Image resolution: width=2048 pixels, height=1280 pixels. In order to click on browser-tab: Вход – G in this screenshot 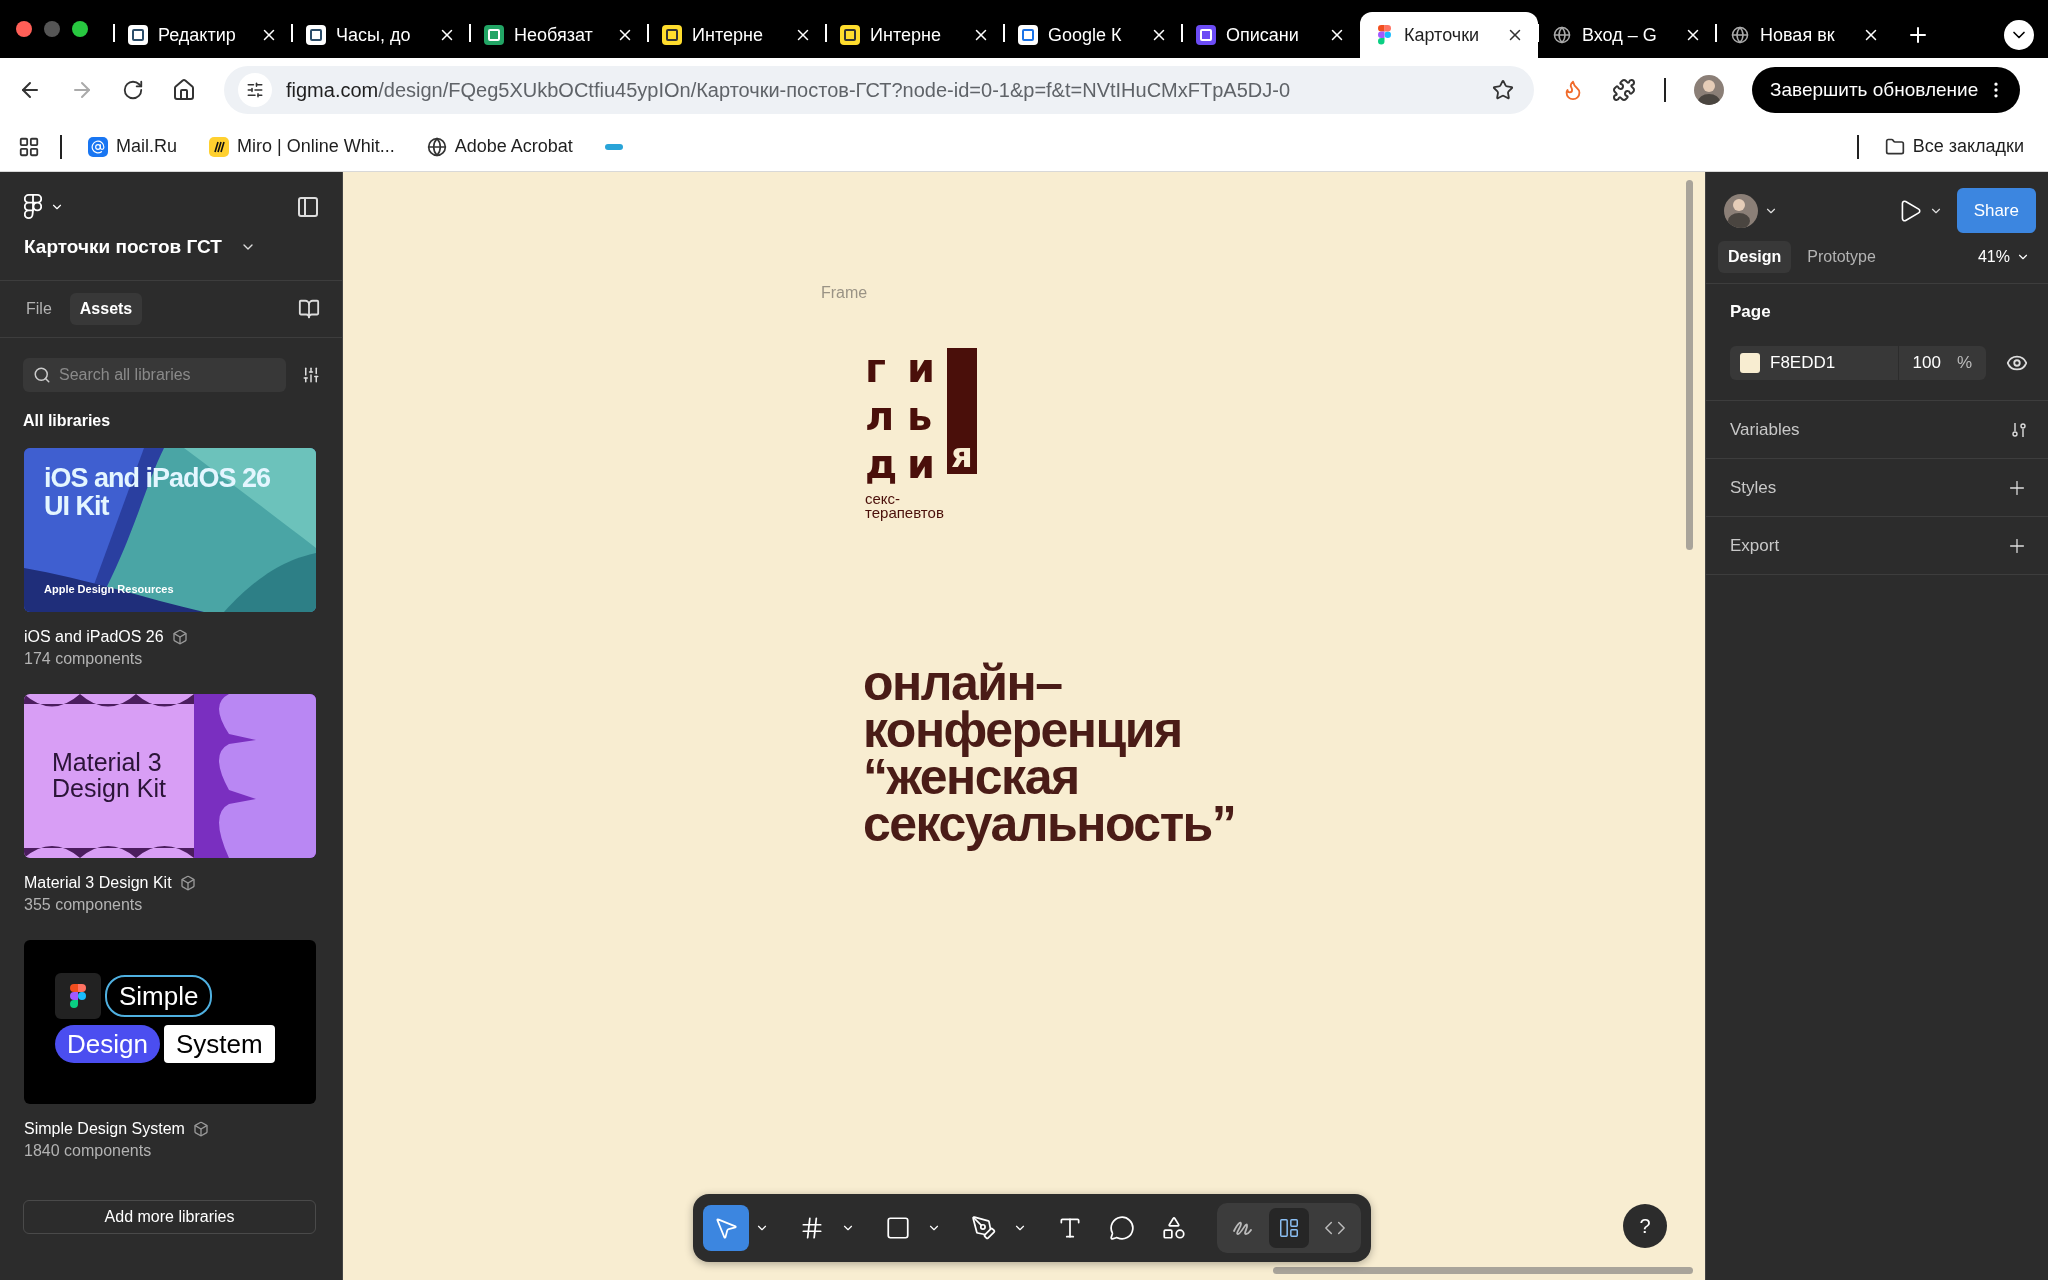, I will do `click(1627, 35)`.